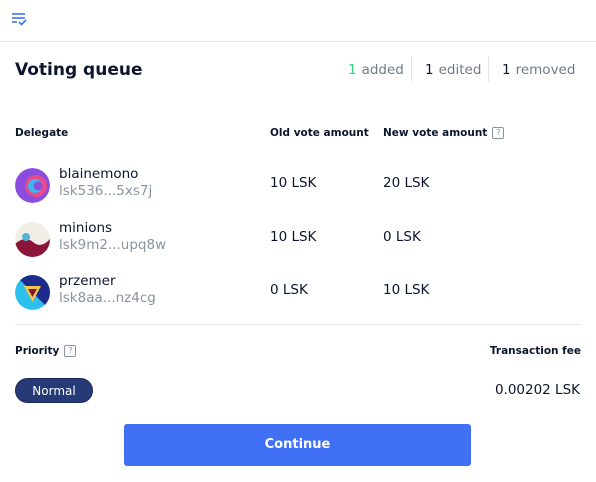 The image size is (596, 482). I want to click on delegate-name: blainemono, so click(99, 174).